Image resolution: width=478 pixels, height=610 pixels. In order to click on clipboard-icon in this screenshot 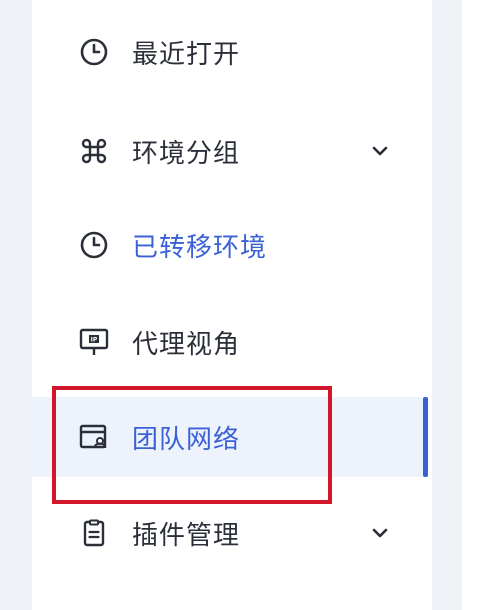, I will do `click(94, 533)`.